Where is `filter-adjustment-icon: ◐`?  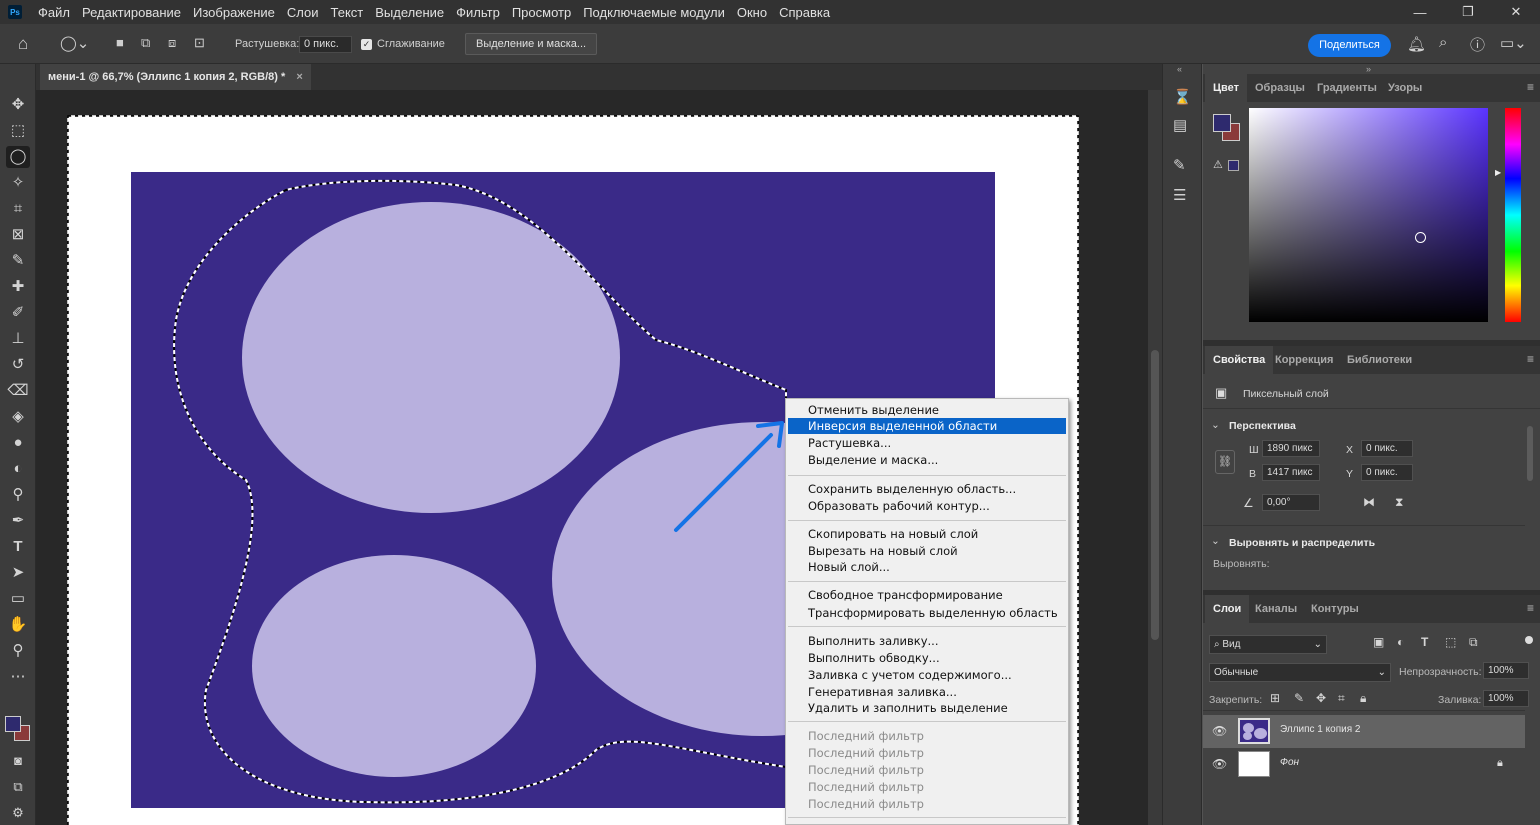
filter-adjustment-icon: ◐ is located at coordinates (1400, 642).